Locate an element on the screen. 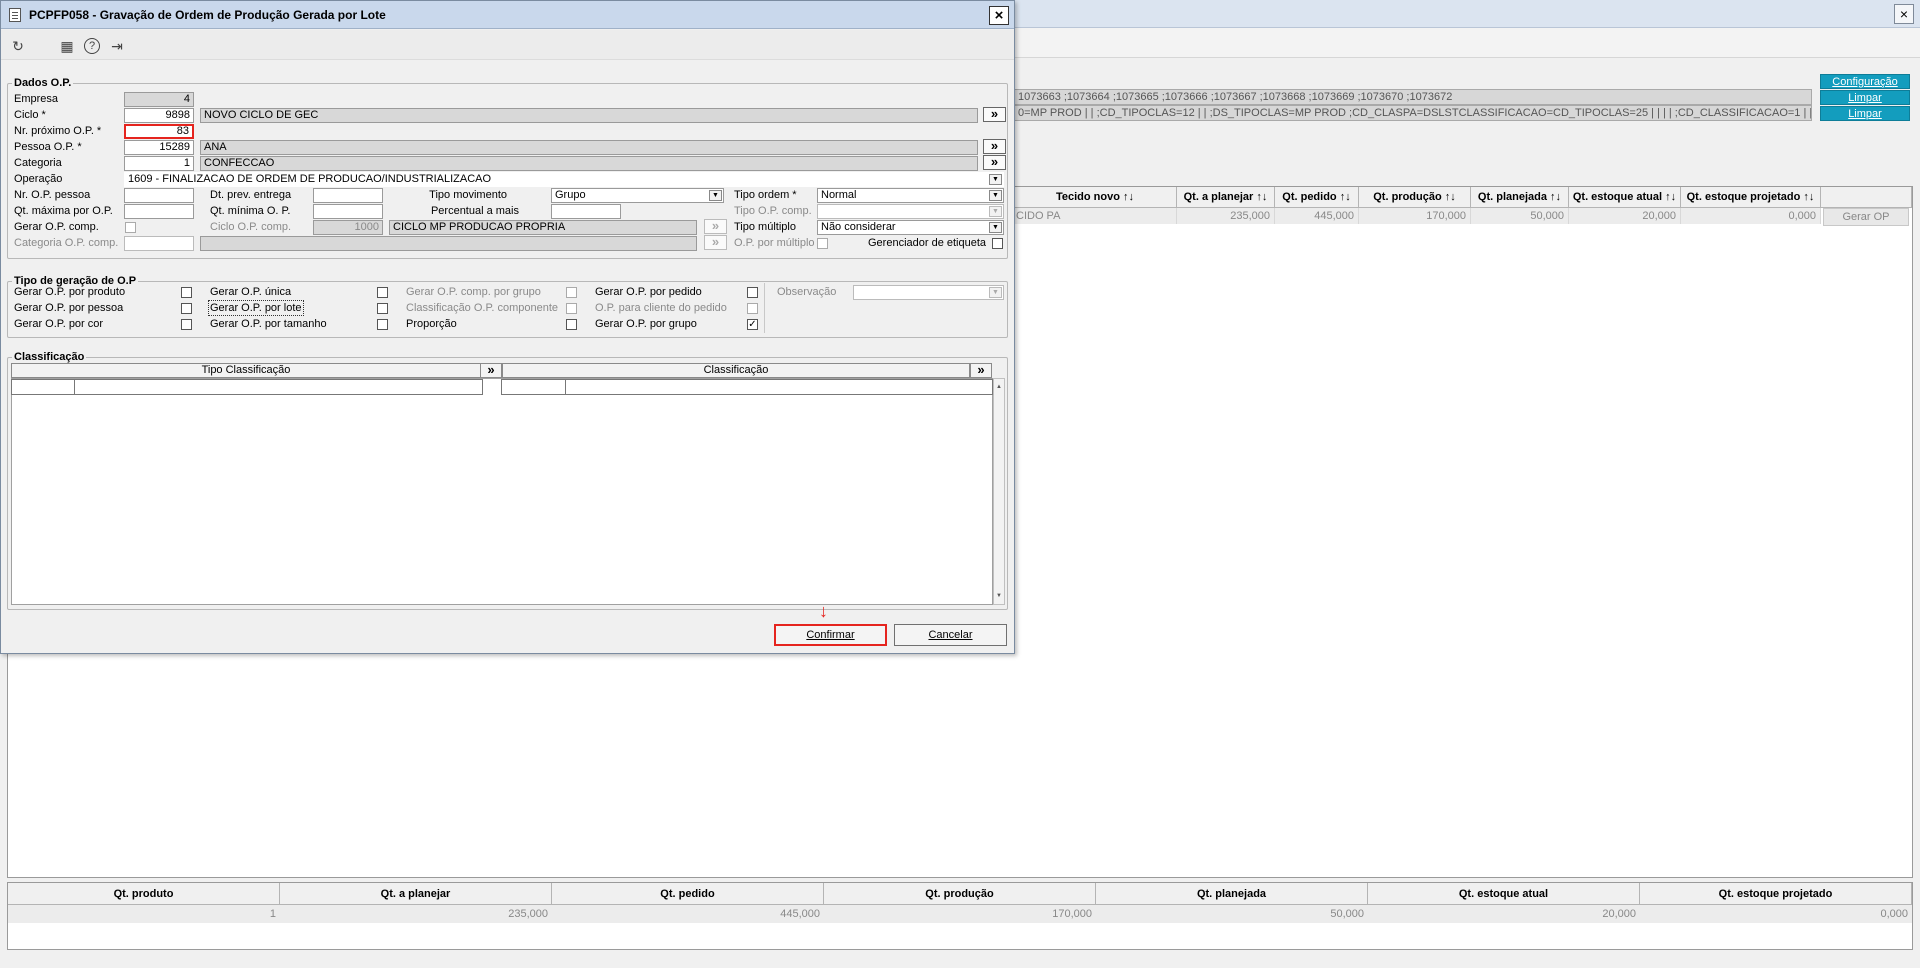 This screenshot has height=968, width=1920. categoria-lookup-button: » is located at coordinates (994, 162).